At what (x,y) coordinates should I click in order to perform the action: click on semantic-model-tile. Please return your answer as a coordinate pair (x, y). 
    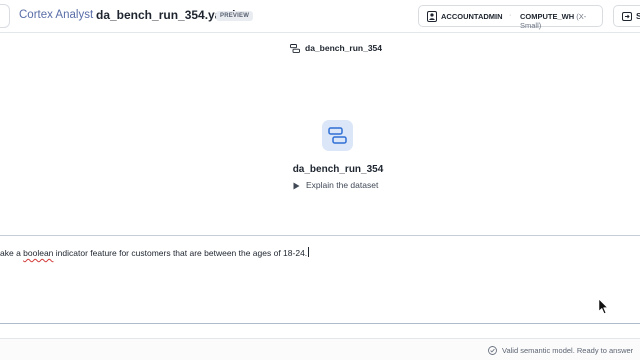
    Looking at the image, I should click on (337, 135).